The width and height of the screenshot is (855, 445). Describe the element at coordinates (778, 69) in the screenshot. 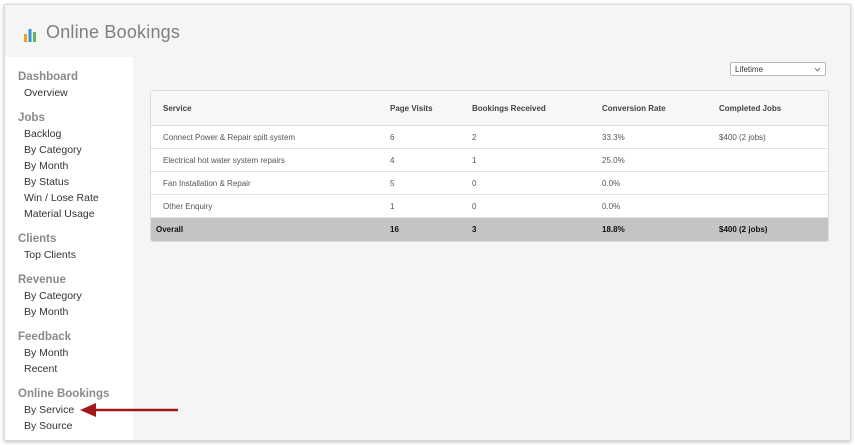

I see `period-select: Lifetime` at that location.